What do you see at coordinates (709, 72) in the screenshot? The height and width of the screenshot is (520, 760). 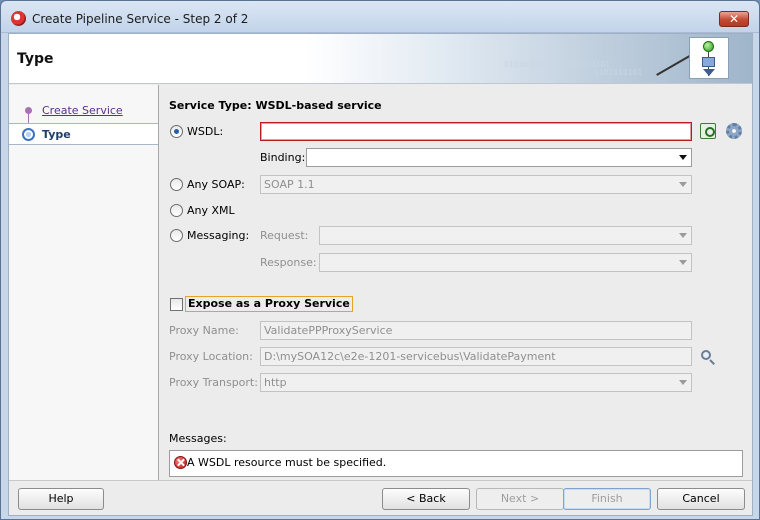 I see `pipeline-arrow-icon` at bounding box center [709, 72].